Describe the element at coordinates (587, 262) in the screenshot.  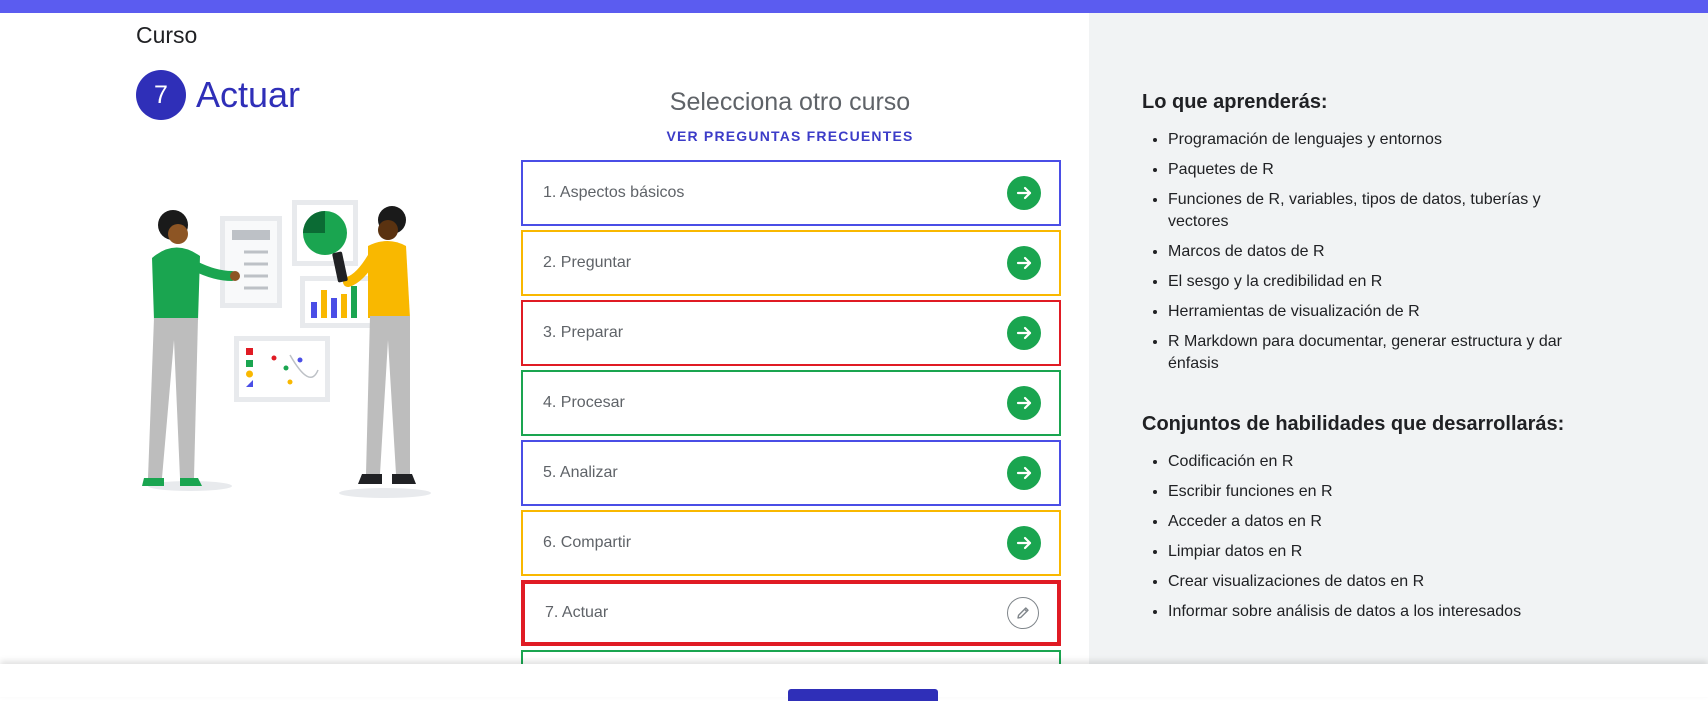
I see `course-item-label: 2. Preguntar` at that location.